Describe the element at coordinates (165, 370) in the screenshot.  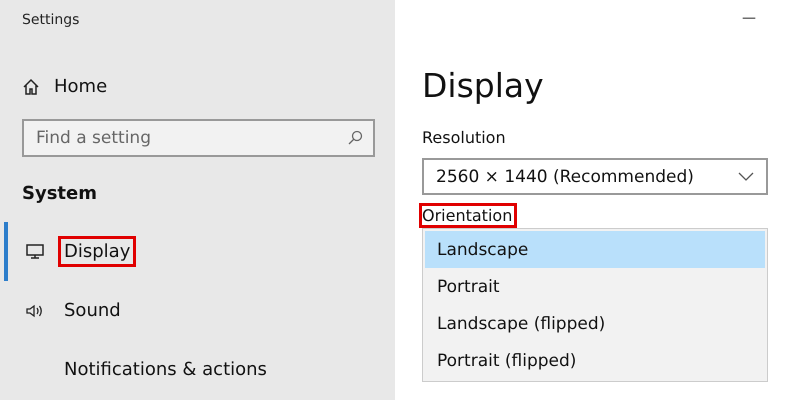
I see `nav-label: Notifications & actions` at that location.